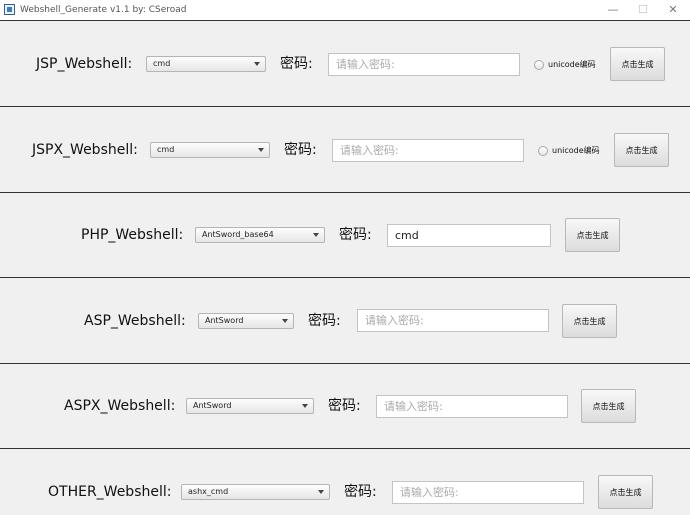  Describe the element at coordinates (208, 491) in the screenshot. I see `other-type-selected: ashx_cmd` at that location.